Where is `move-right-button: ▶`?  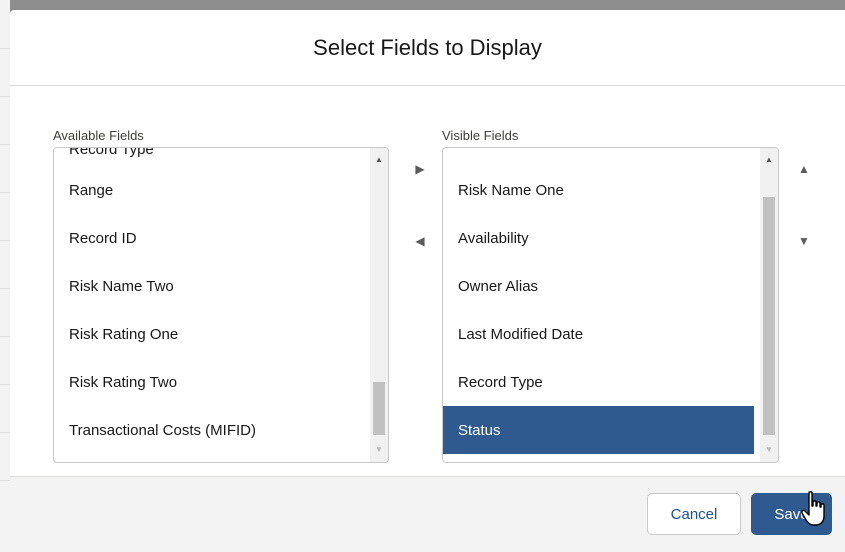
move-right-button: ▶ is located at coordinates (420, 169).